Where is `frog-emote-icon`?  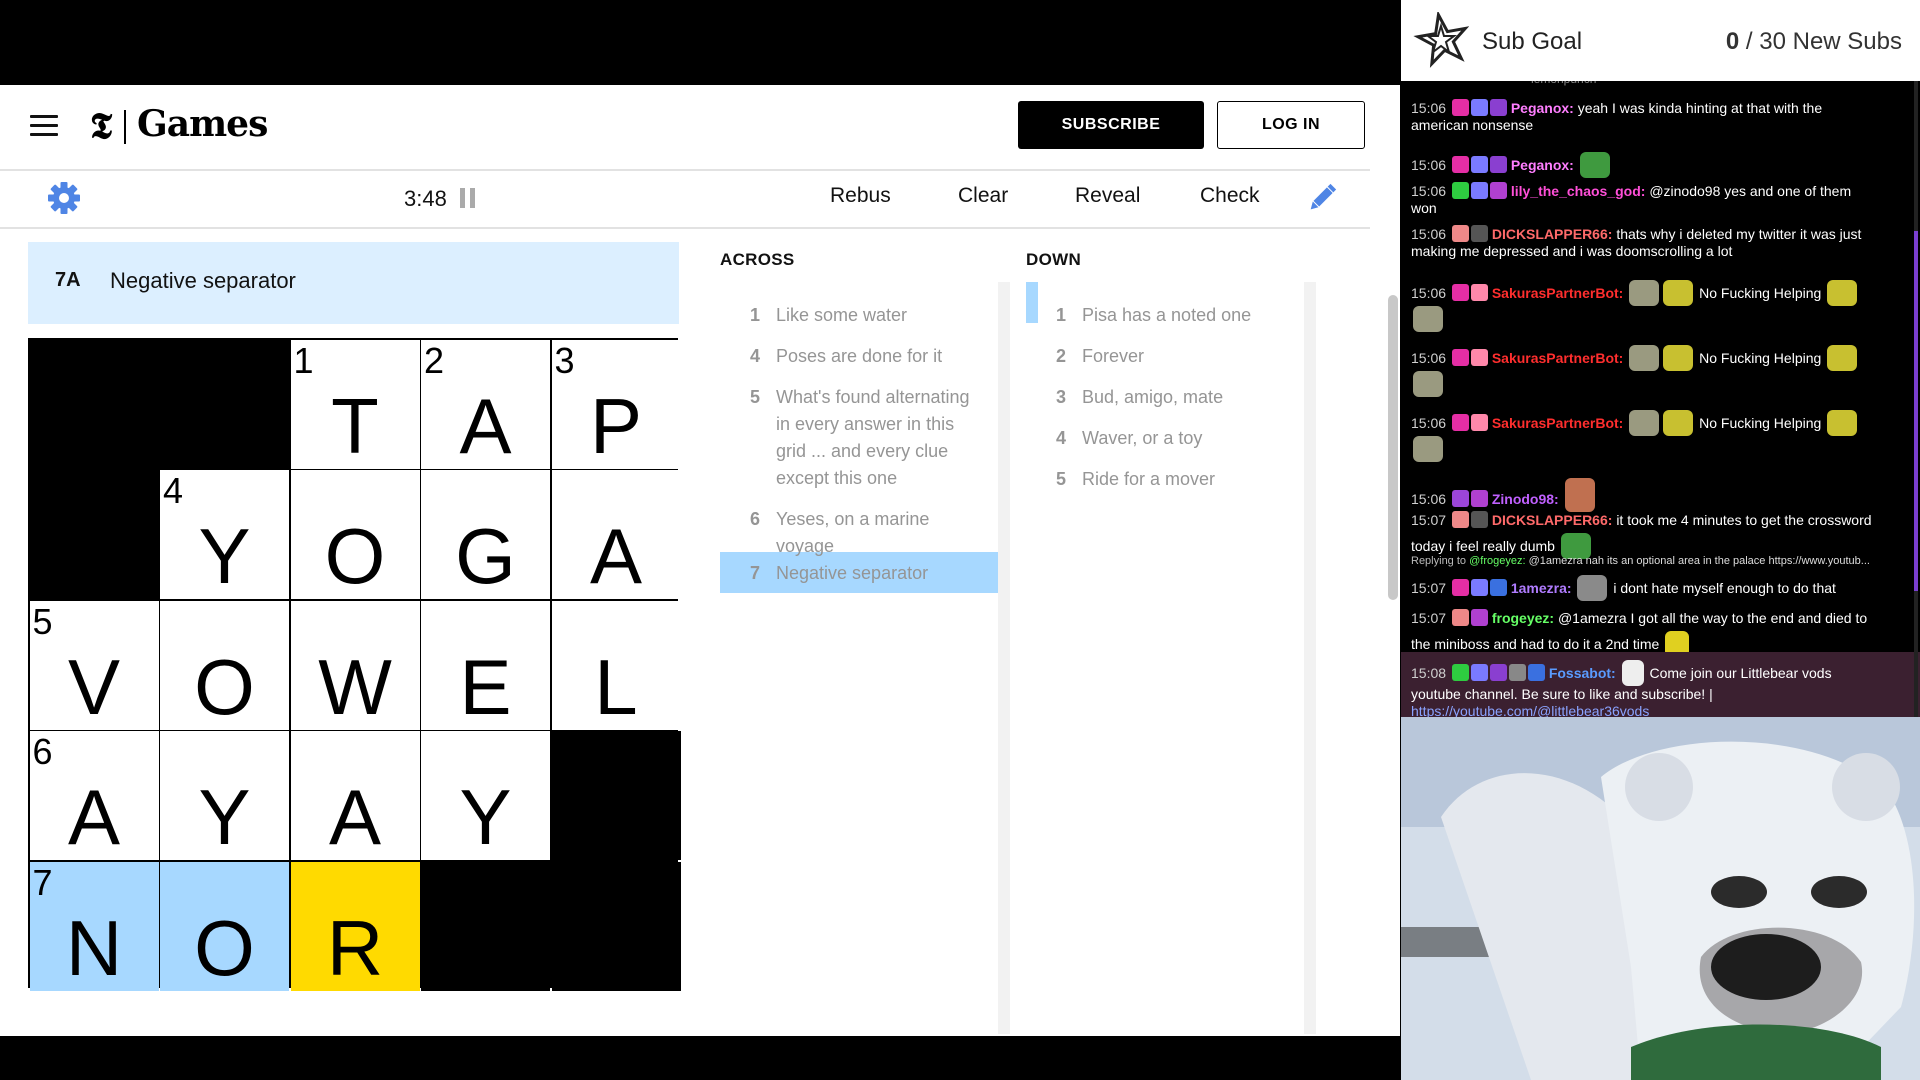
frog-emote-icon is located at coordinates (1678, 358).